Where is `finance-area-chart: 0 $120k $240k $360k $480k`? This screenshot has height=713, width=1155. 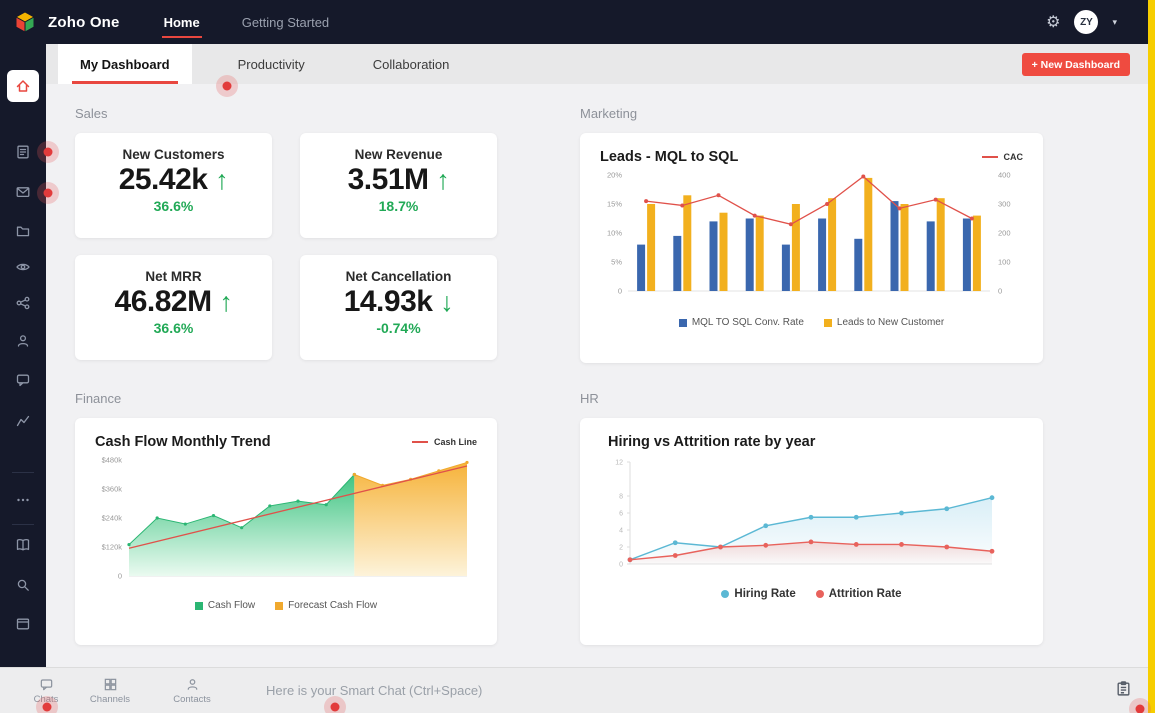
finance-area-chart: 0 $120k $240k $360k $480k is located at coordinates (285, 518).